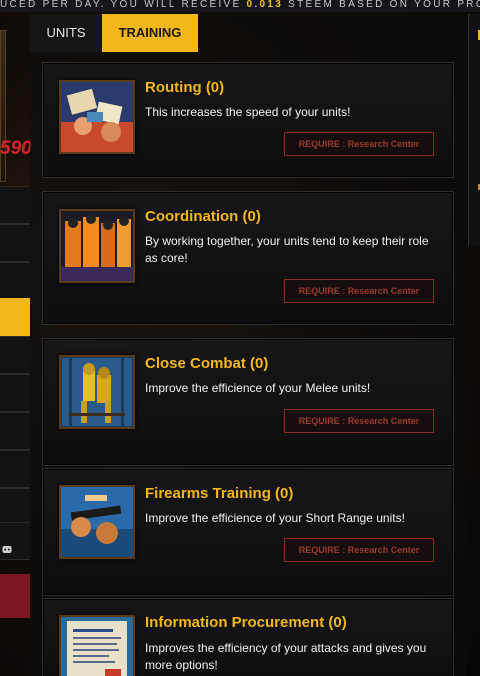  What do you see at coordinates (185, 87) in the screenshot?
I see `training-title: Routing (0)` at bounding box center [185, 87].